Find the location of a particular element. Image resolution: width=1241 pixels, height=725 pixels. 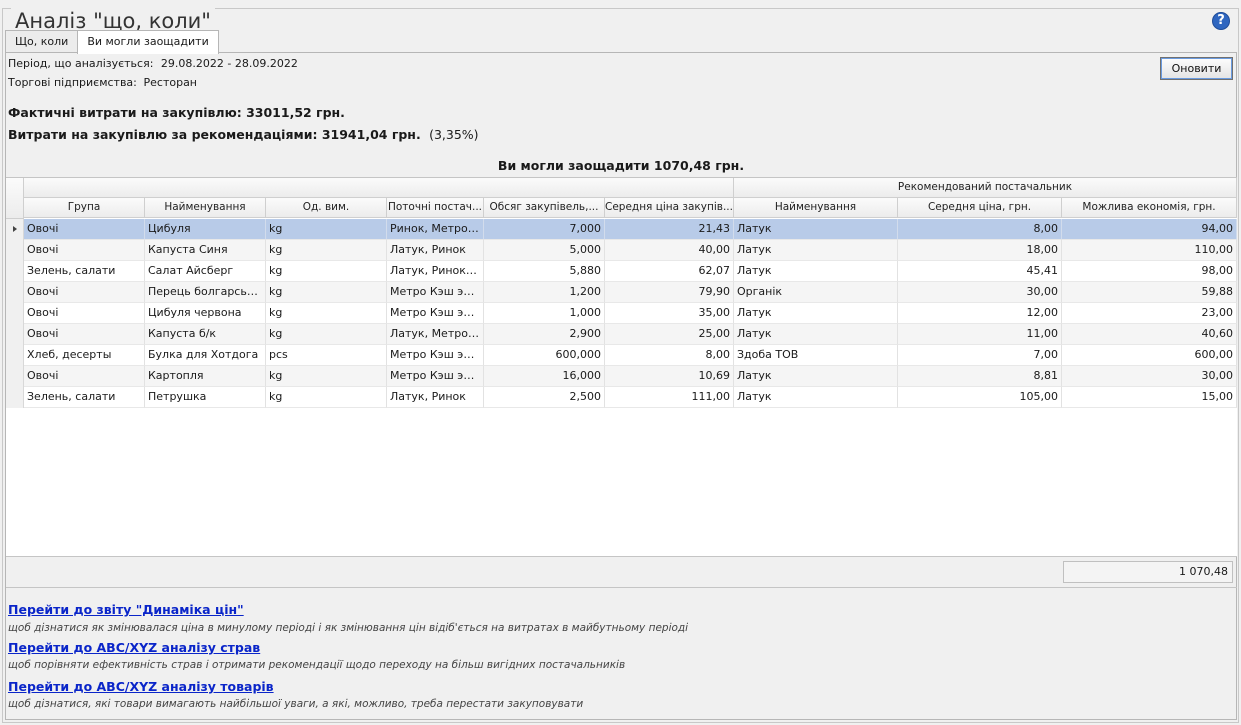

cell-name: Булка для Хотдога is located at coordinates (205, 355).